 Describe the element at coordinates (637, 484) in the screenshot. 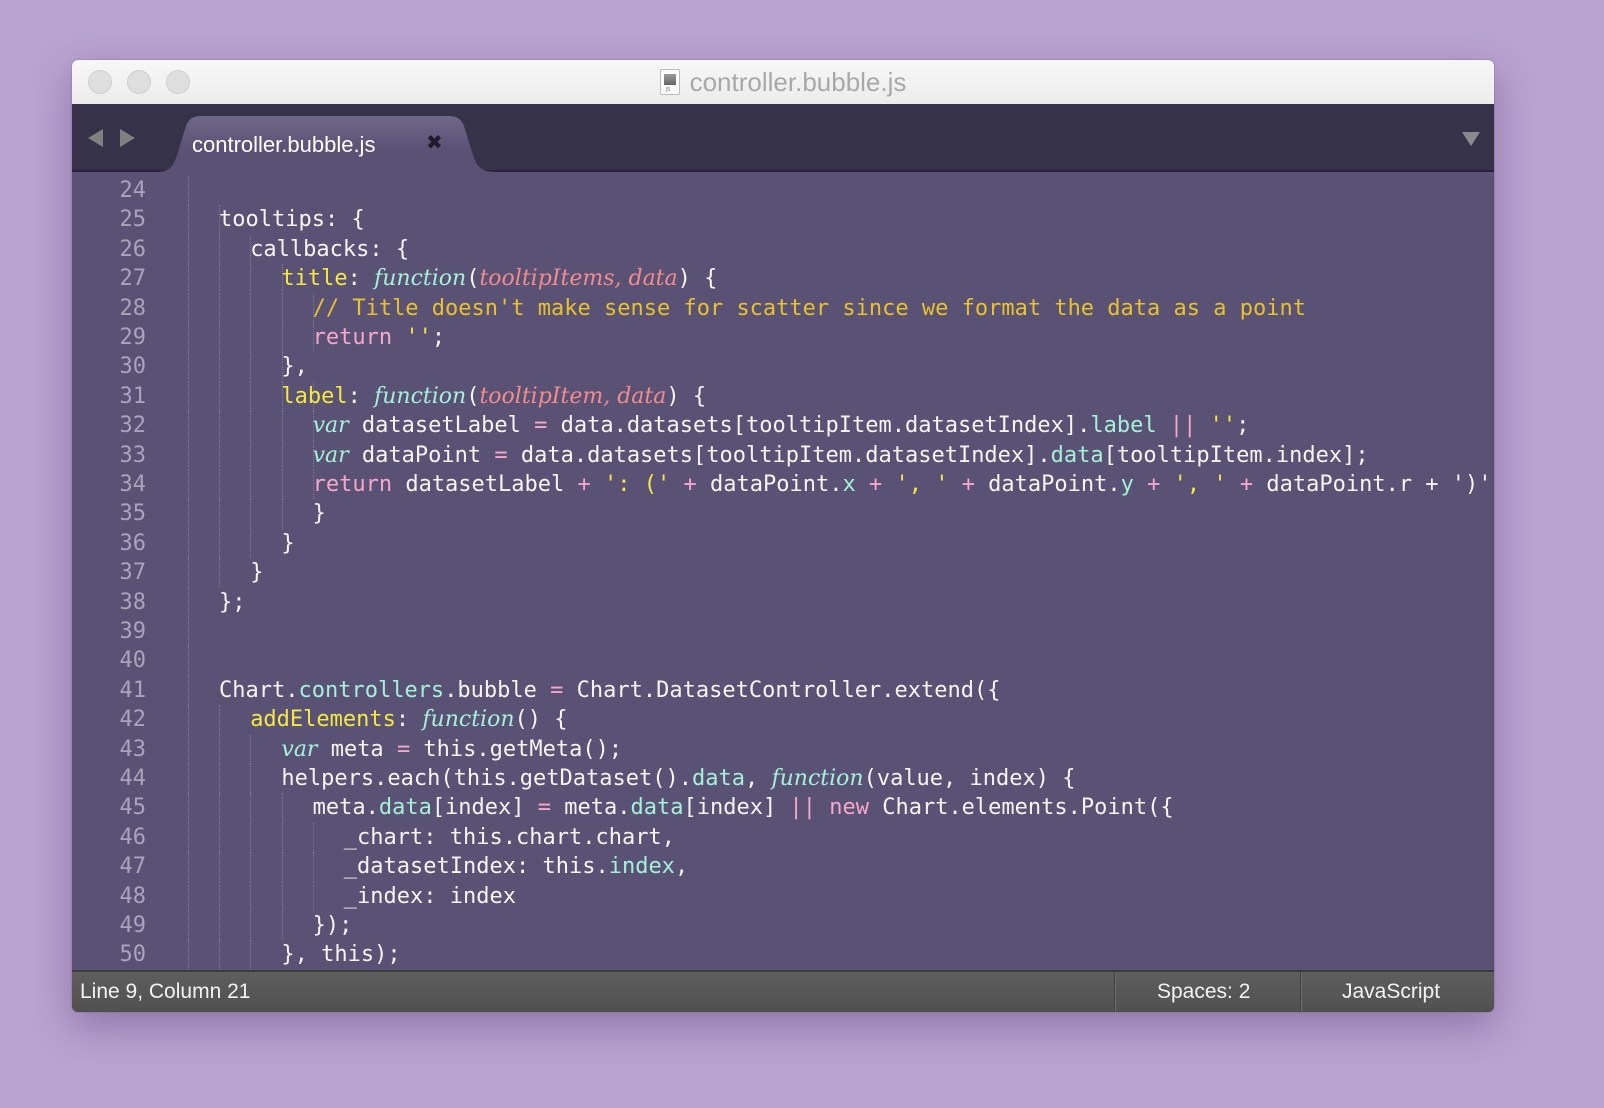

I see `token-st: ': ('` at that location.